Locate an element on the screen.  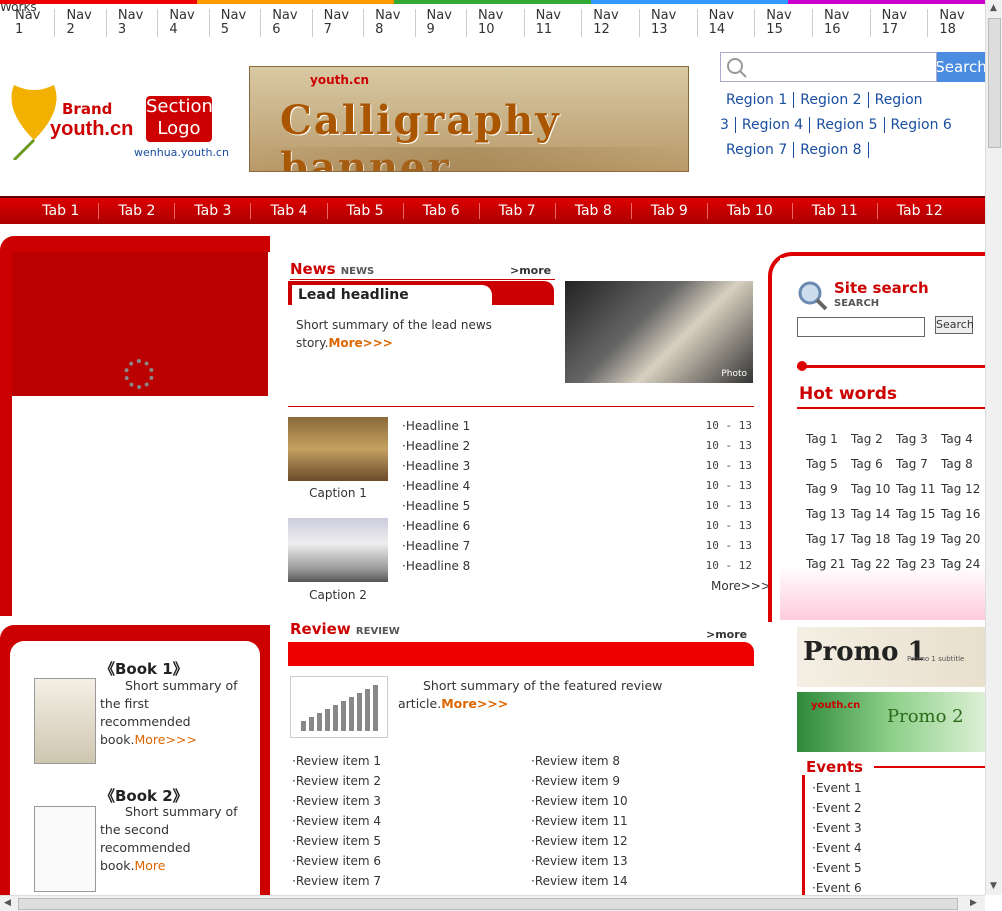
hot-word: Tag 17 is located at coordinates (828, 539).